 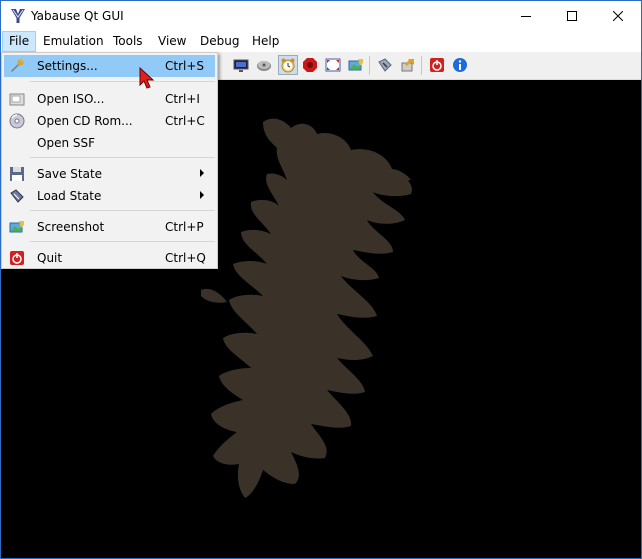 I want to click on record-button, so click(x=310, y=65).